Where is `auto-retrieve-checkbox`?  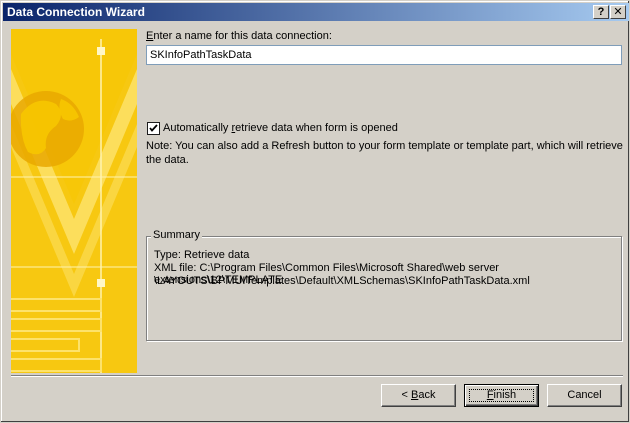
auto-retrieve-checkbox is located at coordinates (153, 128).